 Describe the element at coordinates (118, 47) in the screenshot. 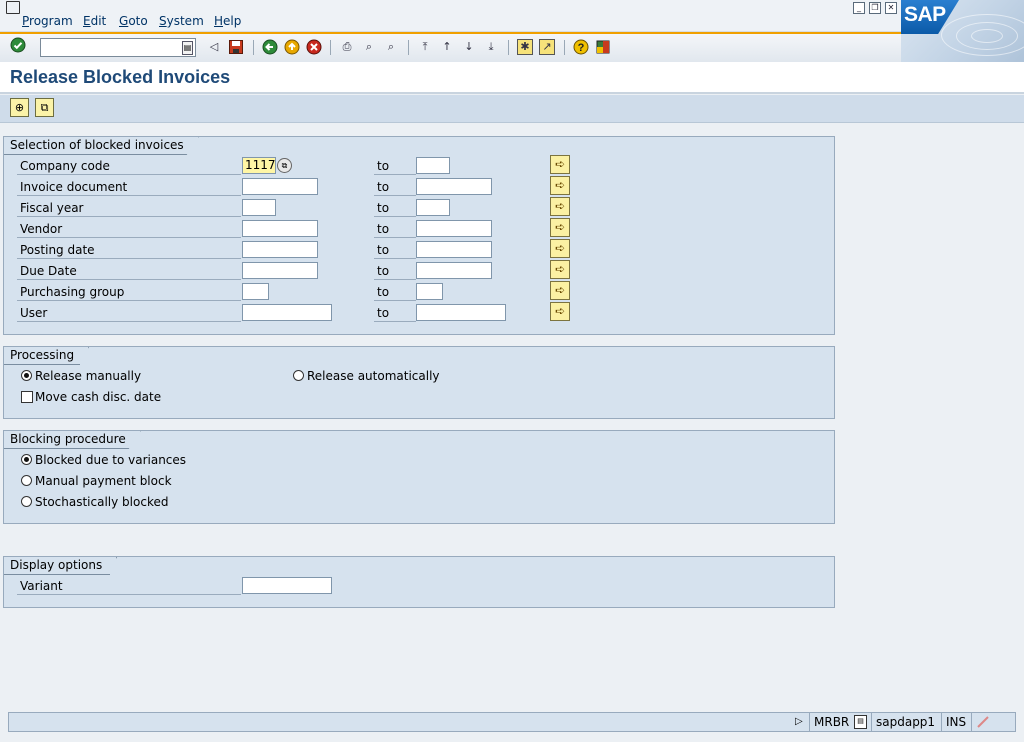

I see `command-field: ▤` at that location.